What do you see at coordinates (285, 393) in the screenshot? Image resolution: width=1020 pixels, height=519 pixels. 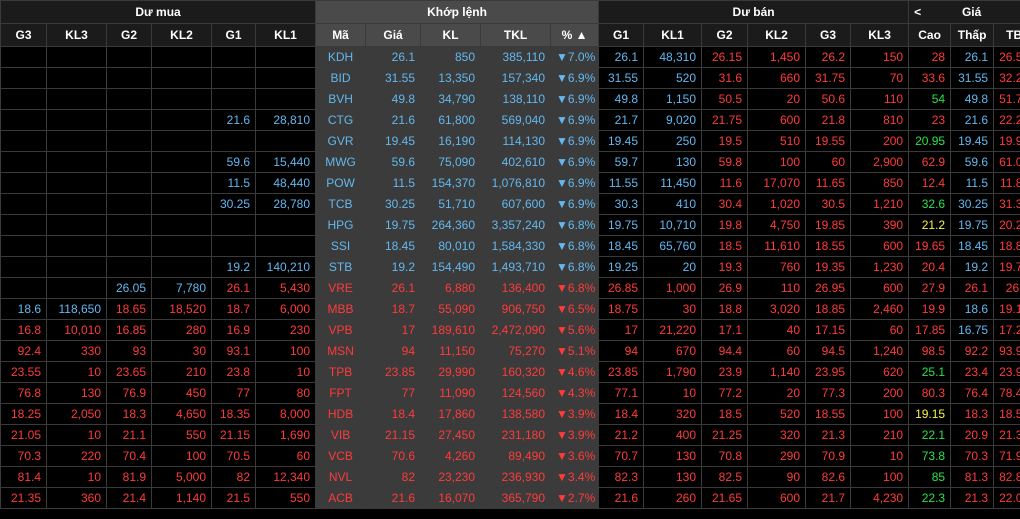 I see `table-cell: 80` at bounding box center [285, 393].